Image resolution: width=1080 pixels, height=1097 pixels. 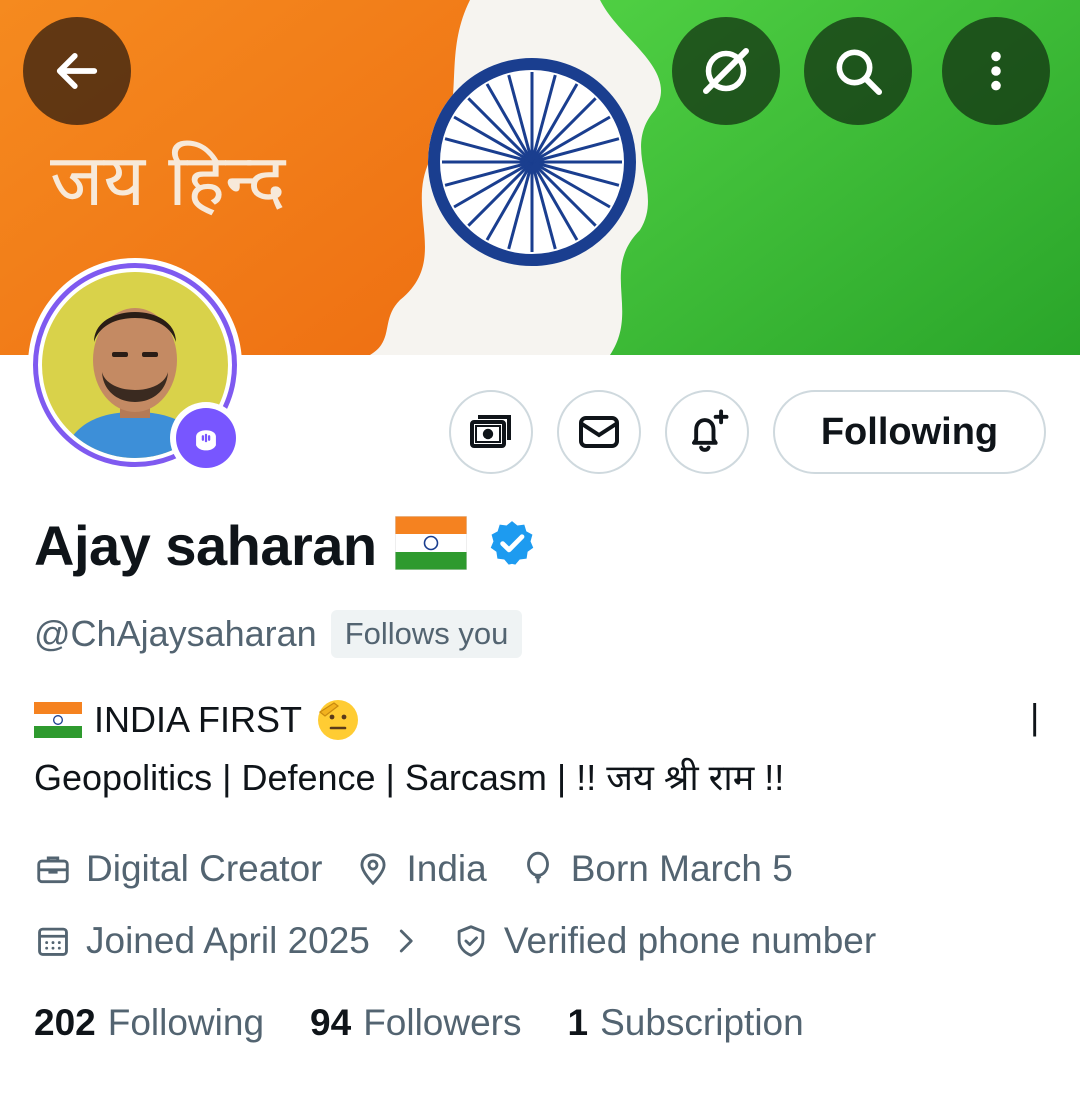 I want to click on subscription-label: Subscription, so click(x=702, y=1022).